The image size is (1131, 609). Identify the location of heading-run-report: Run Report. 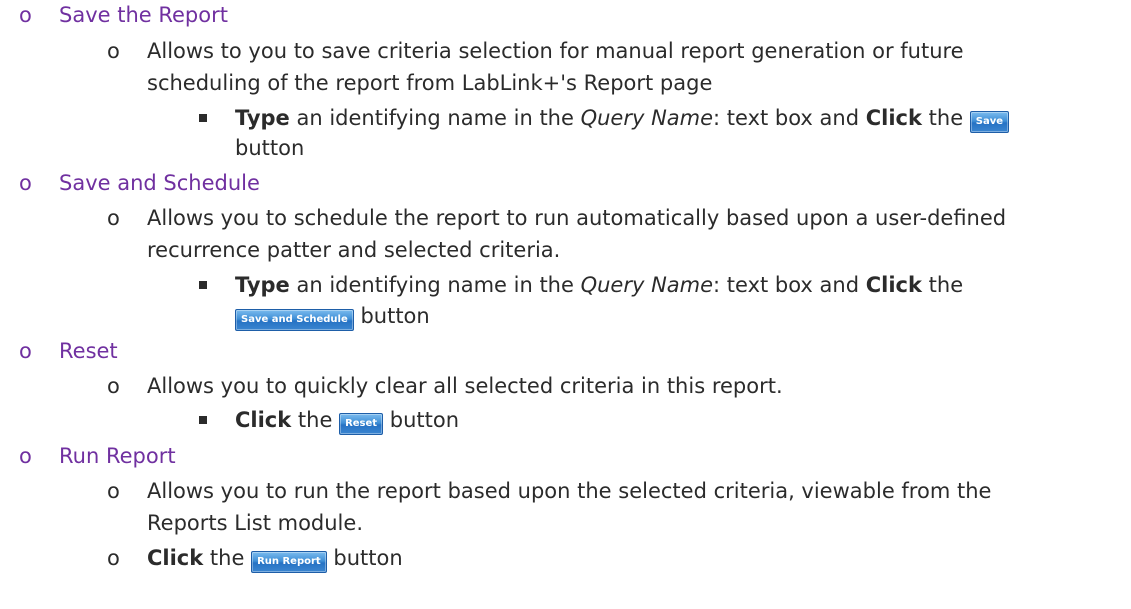
(117, 456).